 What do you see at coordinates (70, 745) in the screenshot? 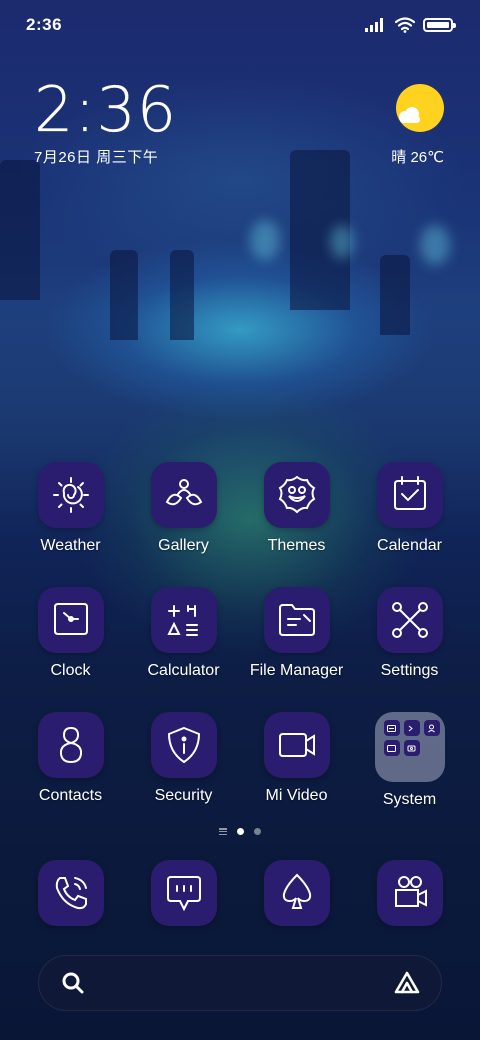
I see `contacts-icon` at bounding box center [70, 745].